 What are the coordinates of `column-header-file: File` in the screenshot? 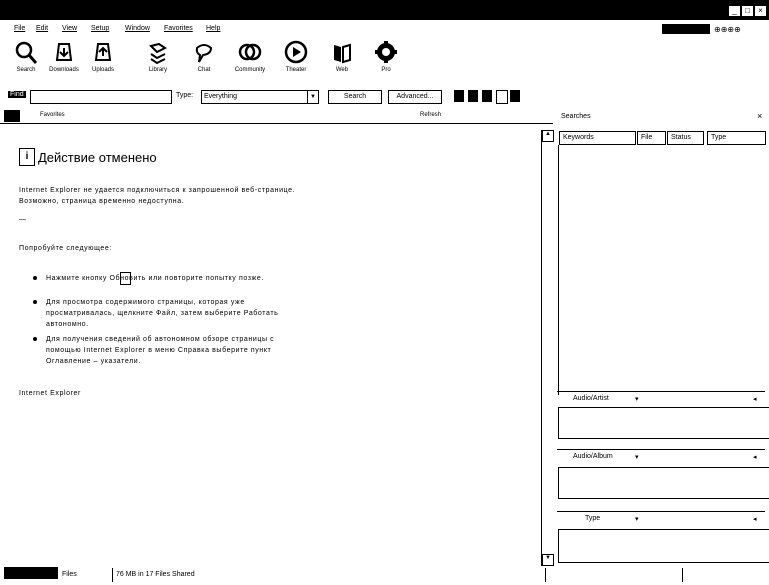 It's located at (651, 138).